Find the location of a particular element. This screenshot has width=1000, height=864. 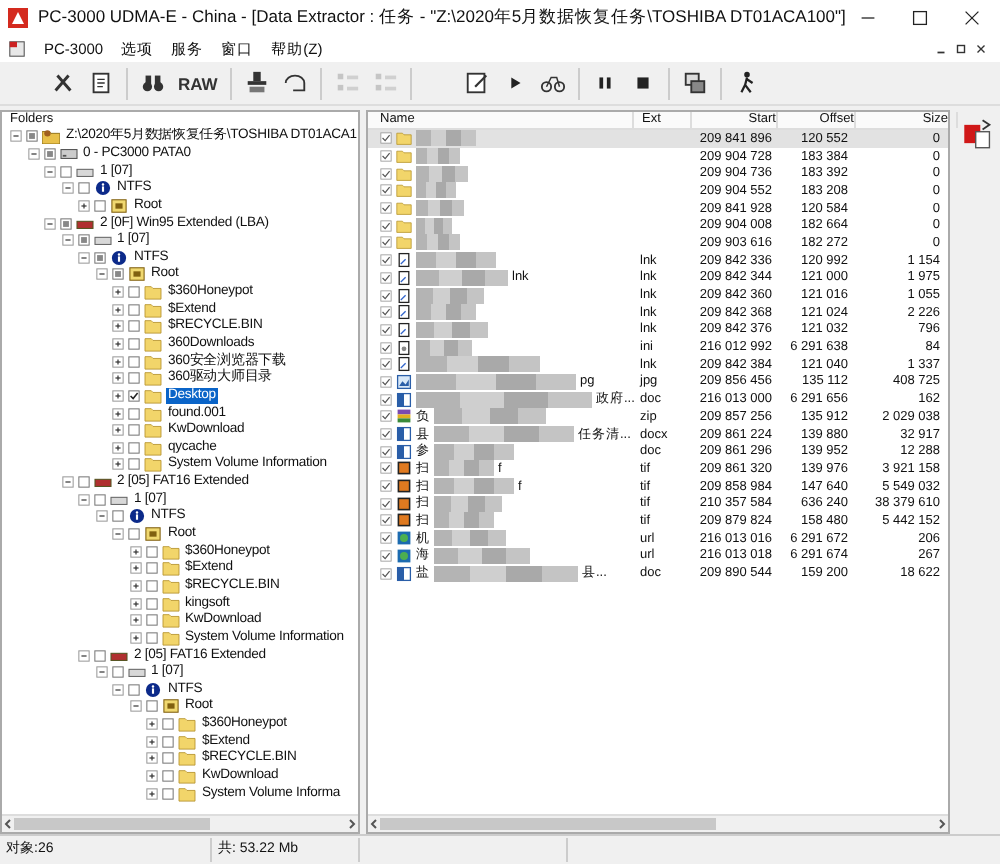

restore-icon is located at coordinates (961, 49).